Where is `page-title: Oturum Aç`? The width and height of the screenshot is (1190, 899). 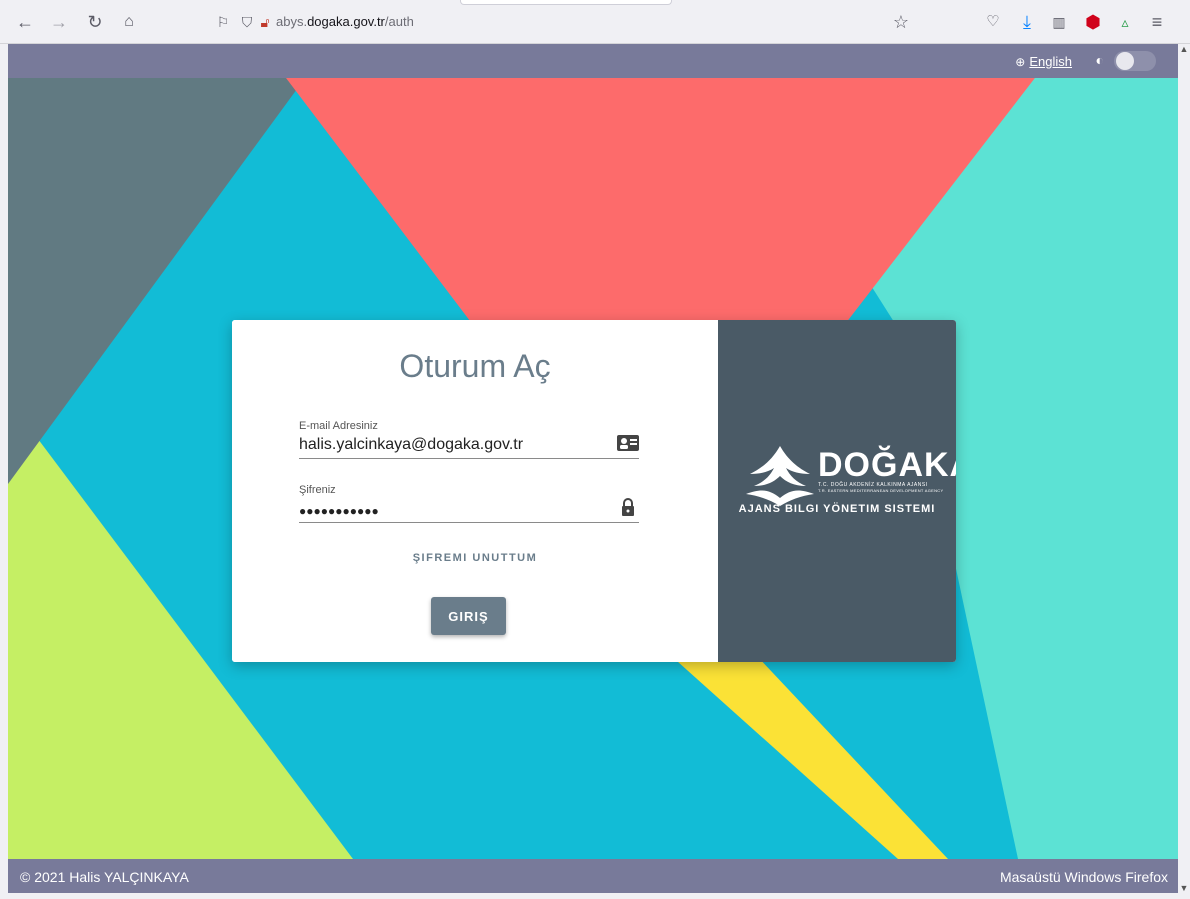 page-title: Oturum Aç is located at coordinates (475, 366).